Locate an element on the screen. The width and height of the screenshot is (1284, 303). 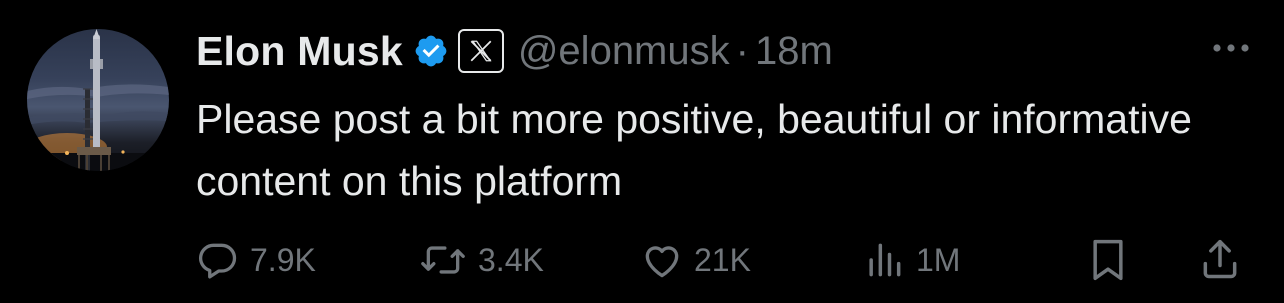
like-button: 21K is located at coordinates (695, 260).